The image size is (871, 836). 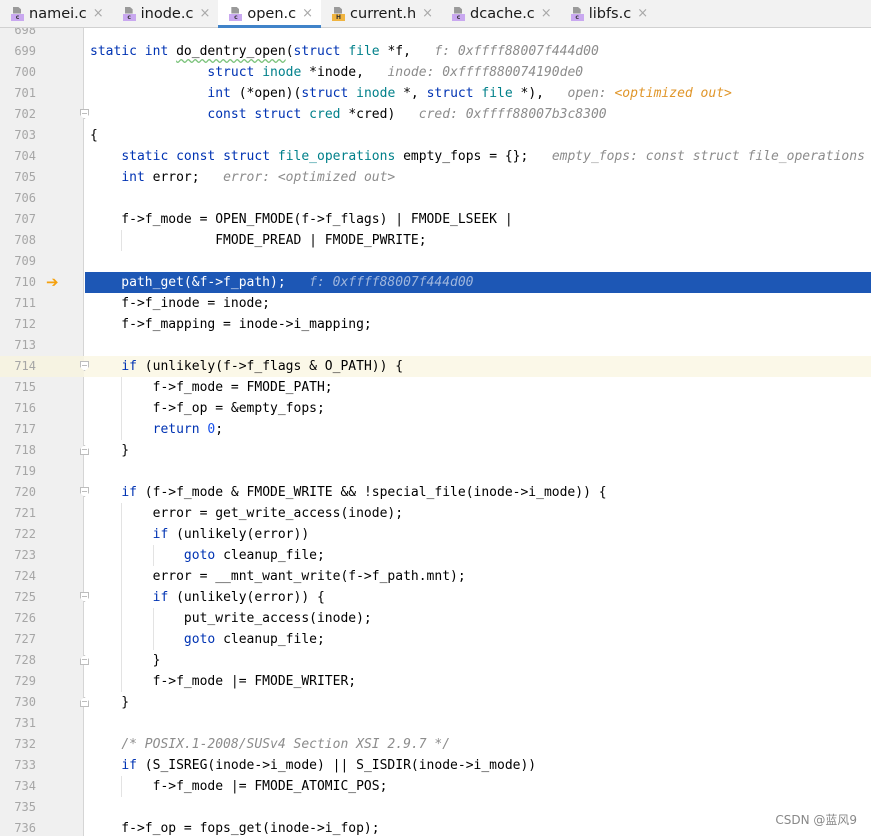 What do you see at coordinates (18, 303) in the screenshot?
I see `line-number: 711` at bounding box center [18, 303].